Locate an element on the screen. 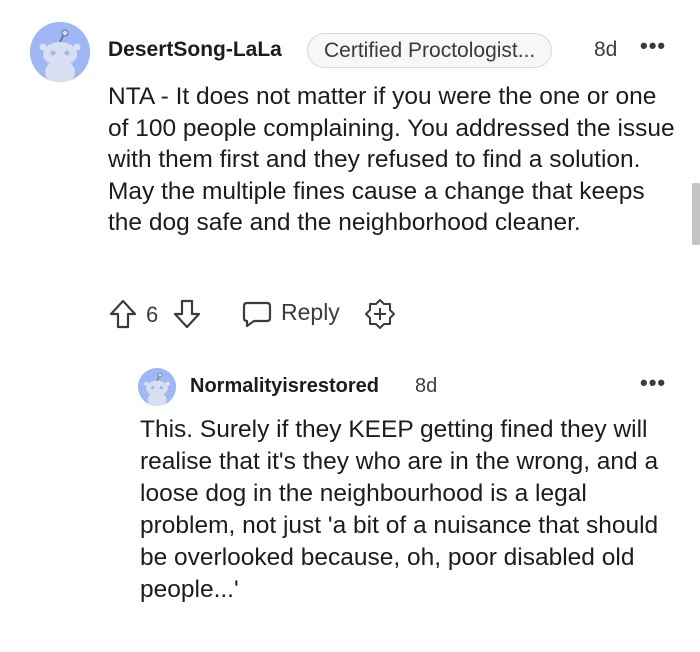 Image resolution: width=700 pixels, height=652 pixels. speech-bubble-icon is located at coordinates (257, 314).